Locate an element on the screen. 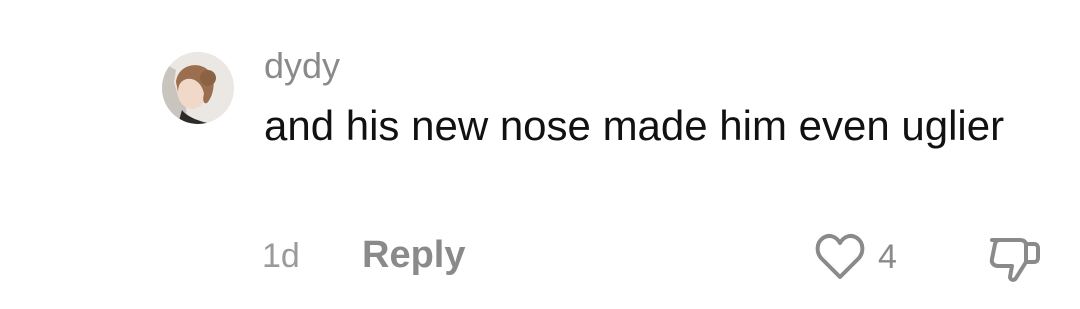  heart-icon is located at coordinates (840, 256).